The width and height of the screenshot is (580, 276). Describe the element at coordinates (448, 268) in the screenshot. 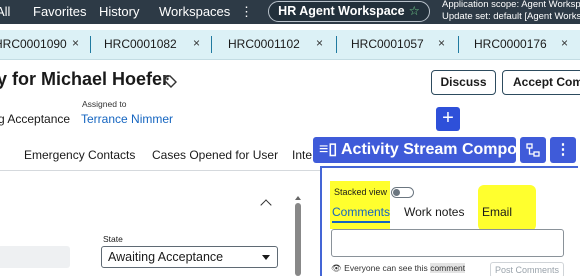

I see `visibility-word: comment` at that location.